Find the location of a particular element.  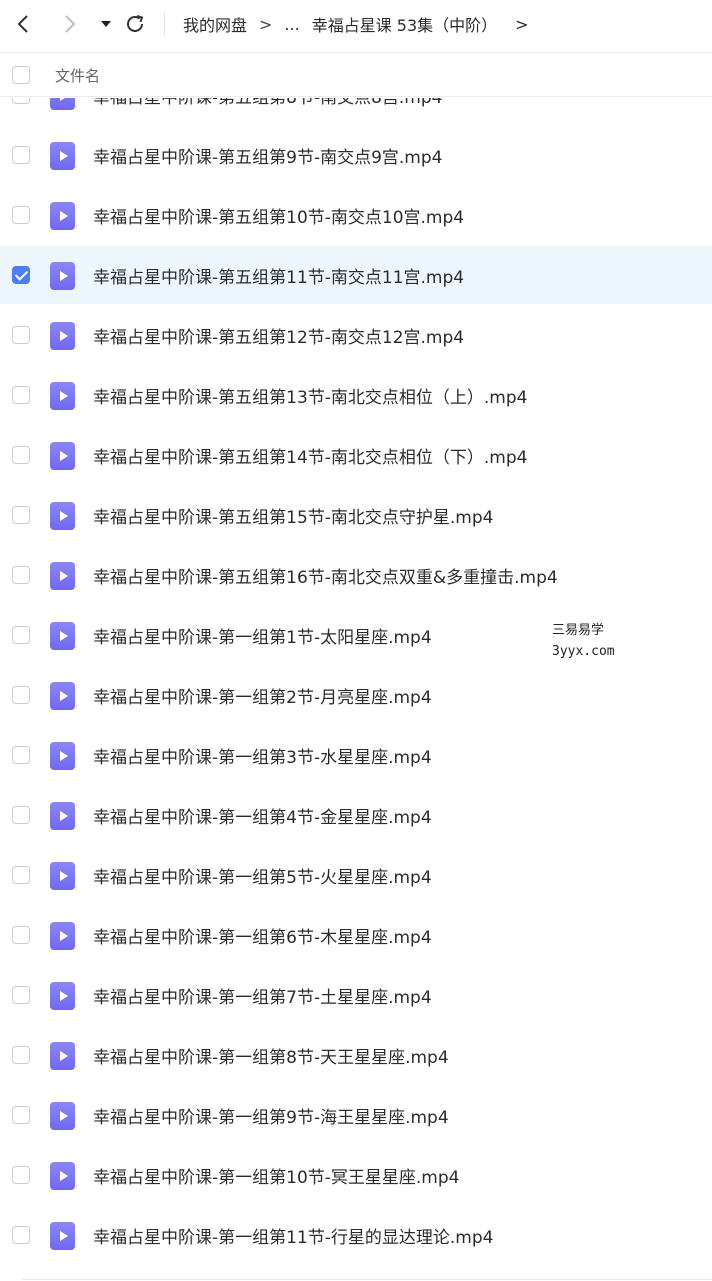

breadcrumb-end-arrow: > is located at coordinates (521, 24).